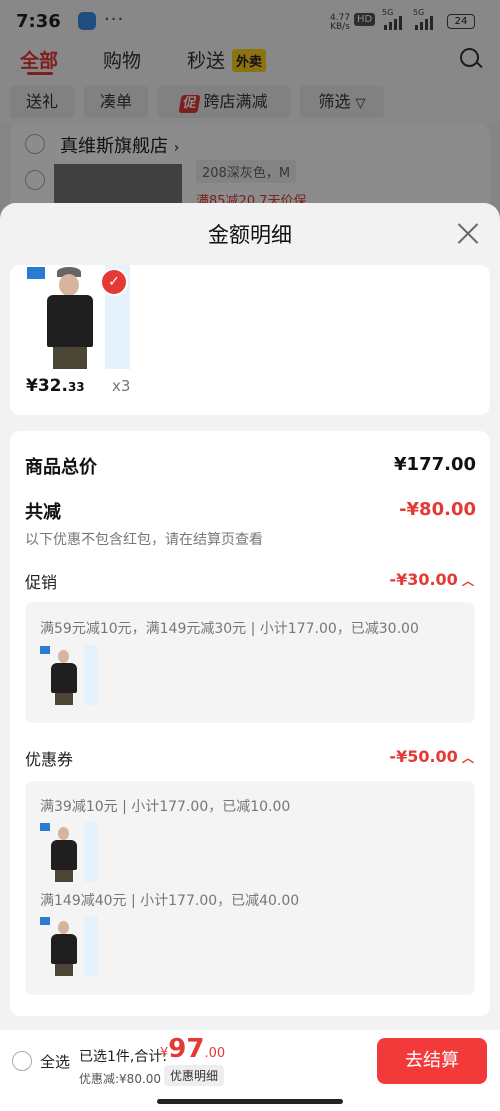 The width and height of the screenshot is (500, 1111). What do you see at coordinates (22, 1061) in the screenshot?
I see `select-all-radio` at bounding box center [22, 1061].